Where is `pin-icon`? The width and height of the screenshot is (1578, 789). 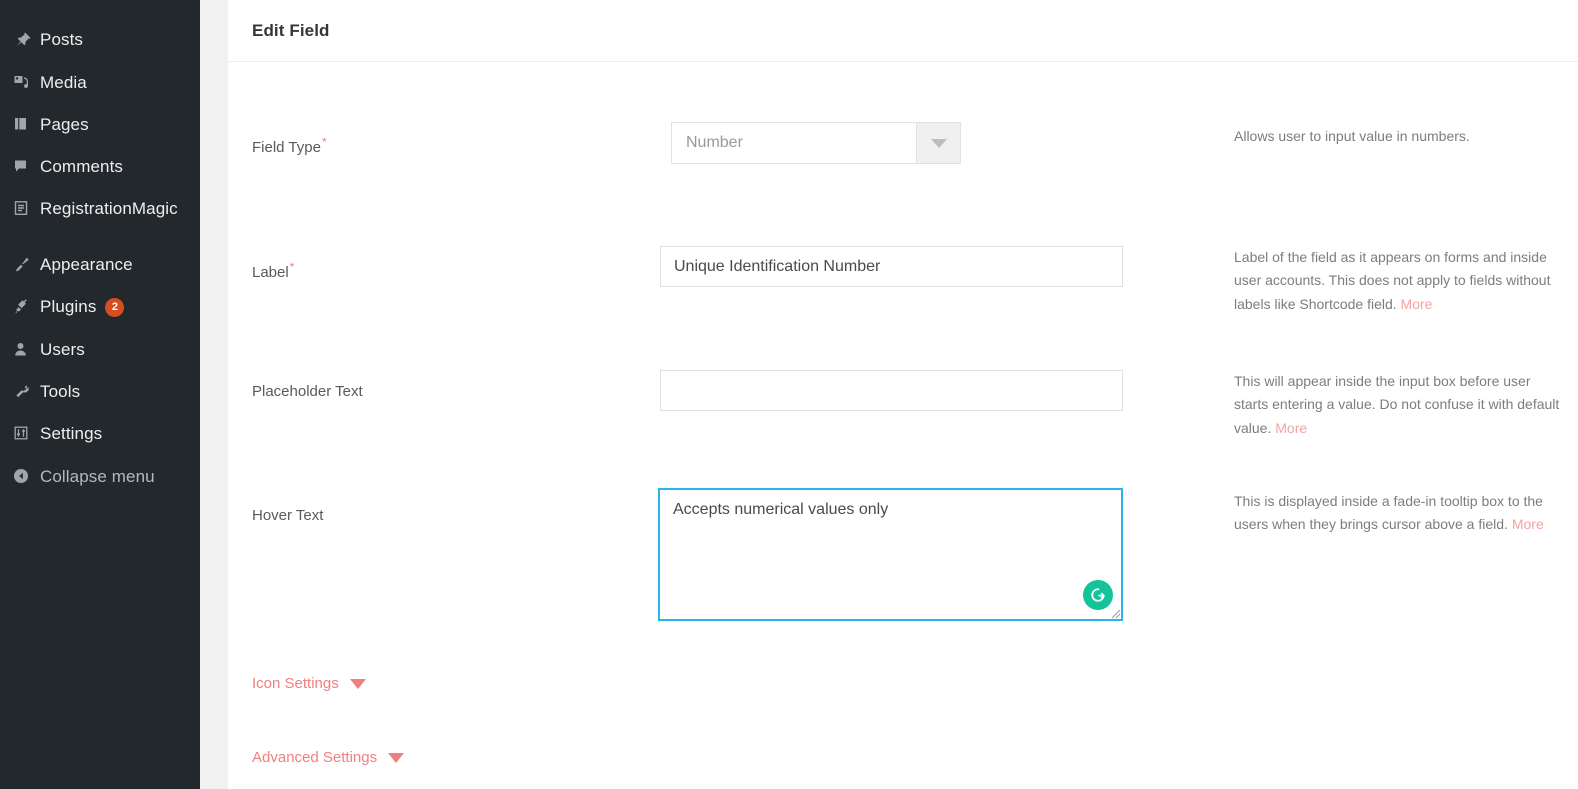
pin-icon is located at coordinates (26, 40).